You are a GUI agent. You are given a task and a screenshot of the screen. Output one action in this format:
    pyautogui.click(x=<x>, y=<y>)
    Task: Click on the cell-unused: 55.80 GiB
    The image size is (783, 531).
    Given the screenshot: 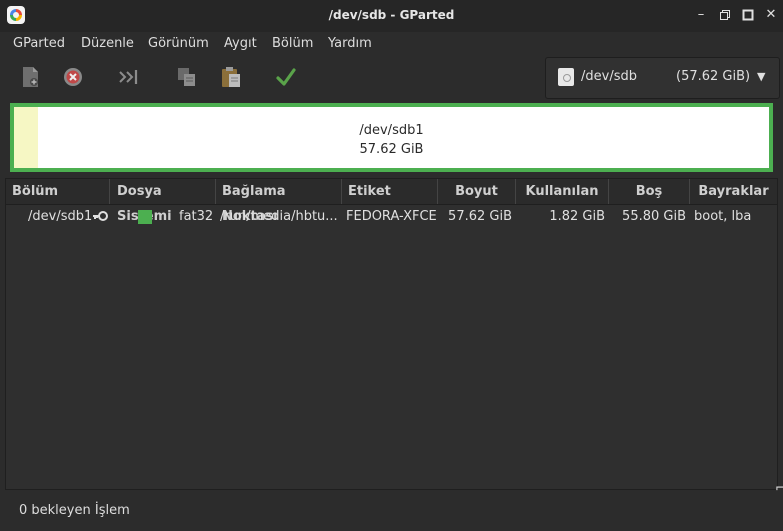 What is the action you would take?
    pyautogui.click(x=654, y=216)
    